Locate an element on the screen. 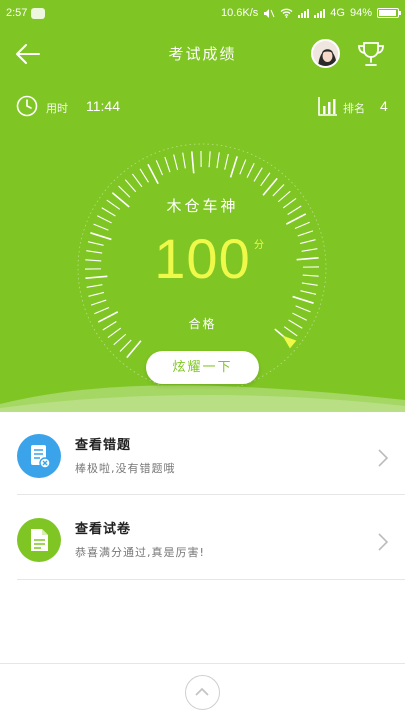 This screenshot has height=720, width=405. menu-item-wrong-questions: 查看错题 棒极啦,没有错题哦 is located at coordinates (202, 458).